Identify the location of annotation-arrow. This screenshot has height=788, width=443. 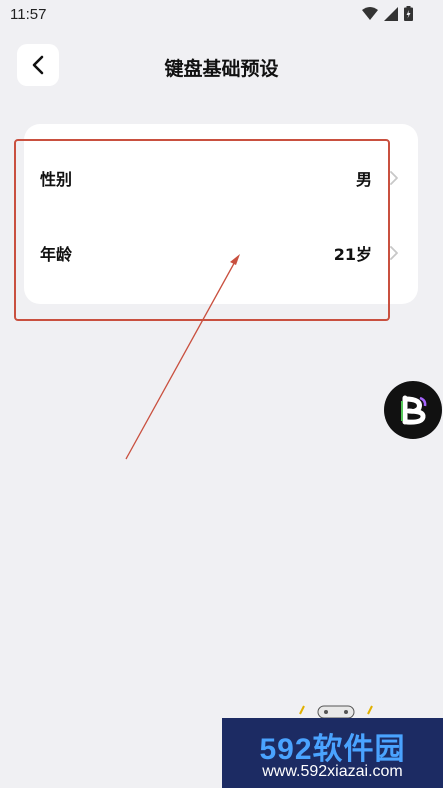
(182, 357).